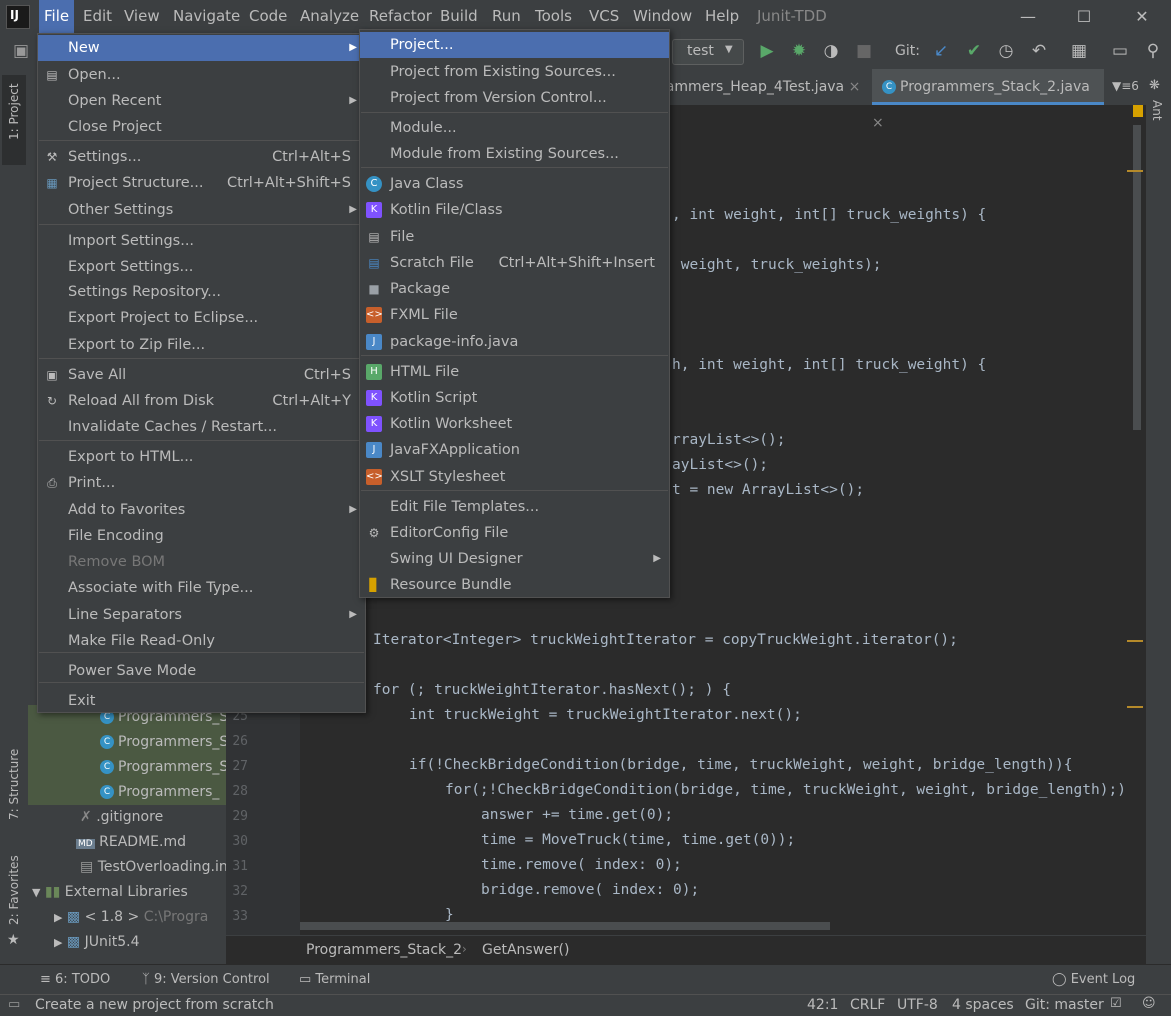  Describe the element at coordinates (1157, 110) in the screenshot. I see `ant-tool-label: Ant` at that location.